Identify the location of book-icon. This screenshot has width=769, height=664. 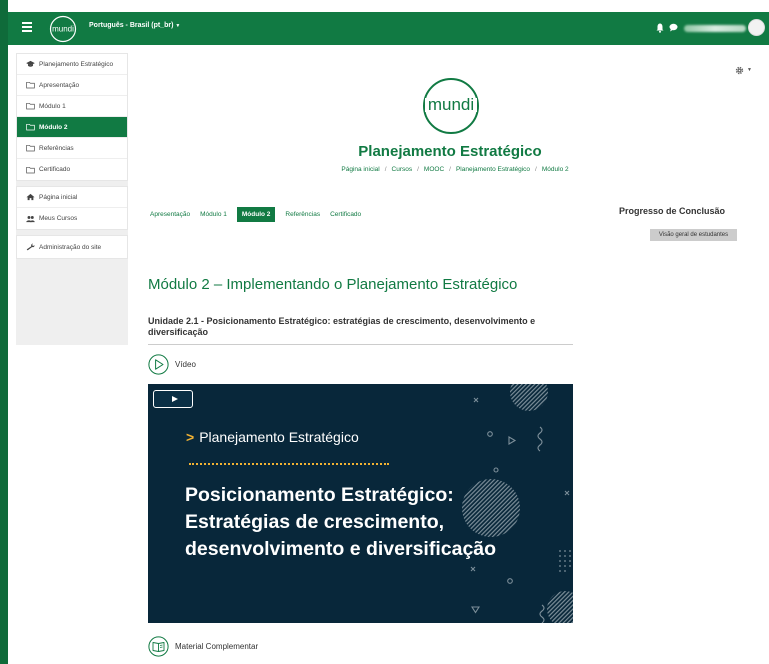
(158, 646).